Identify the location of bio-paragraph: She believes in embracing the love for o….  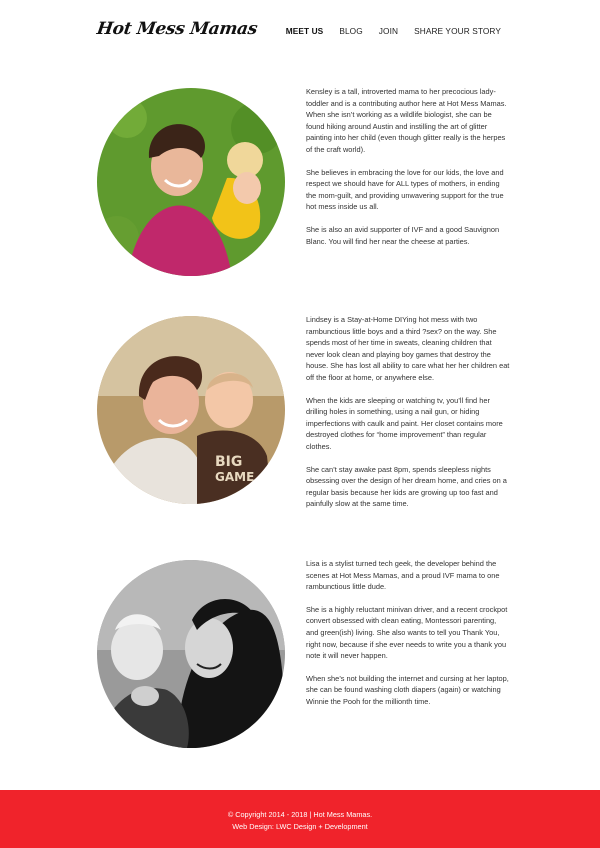
(405, 189).